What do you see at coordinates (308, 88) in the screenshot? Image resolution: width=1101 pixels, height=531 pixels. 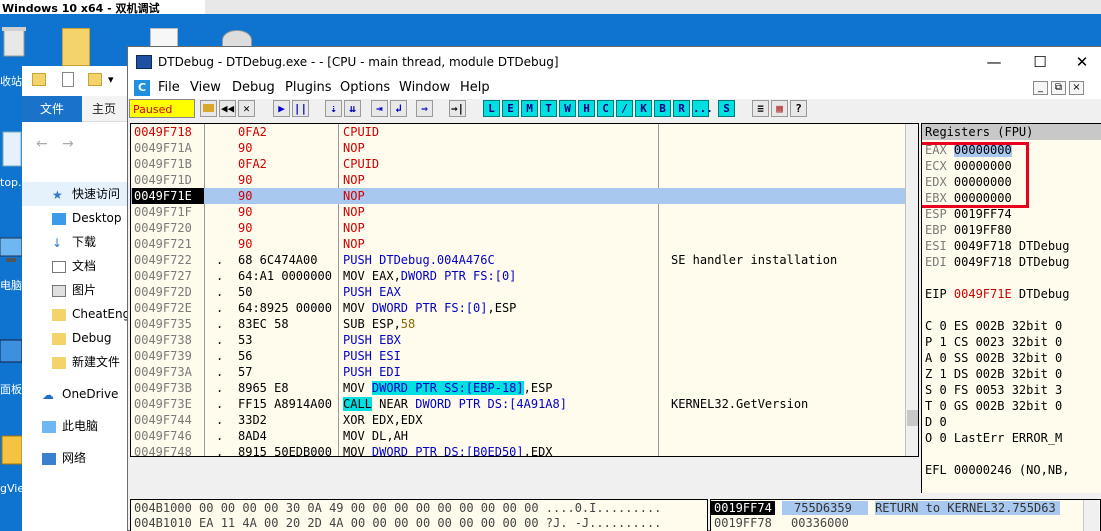 I see `menu-plugins: Plugins` at bounding box center [308, 88].